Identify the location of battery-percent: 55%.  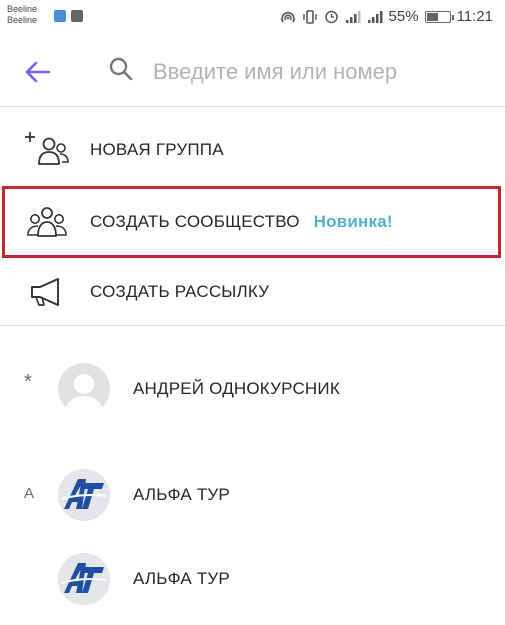
(403, 16).